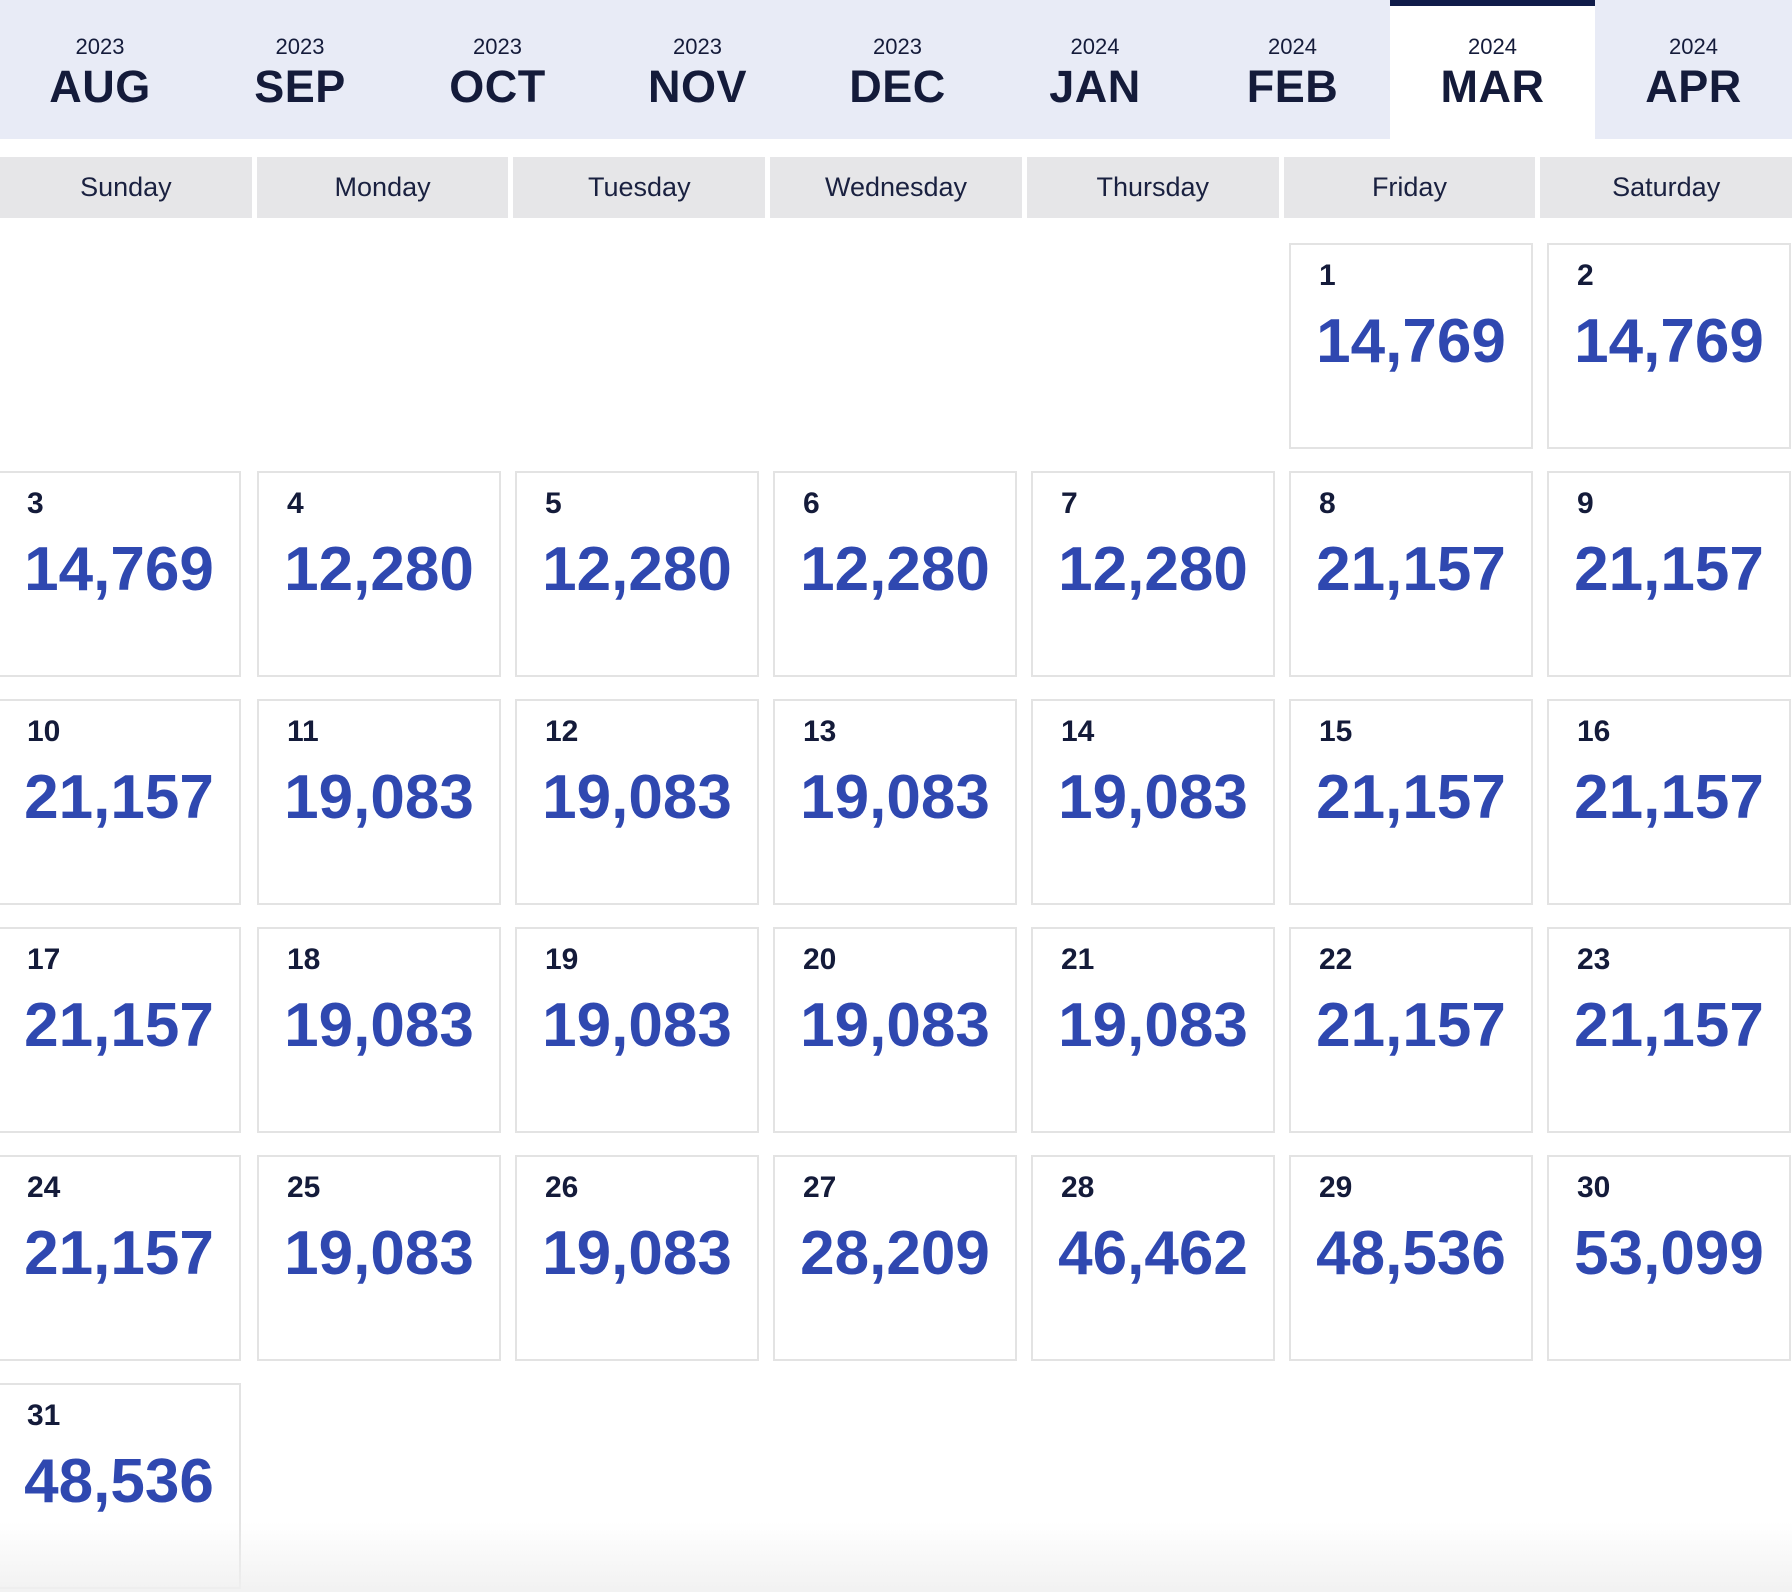  What do you see at coordinates (637, 1030) in the screenshot?
I see `day-cell: 19 19,083` at bounding box center [637, 1030].